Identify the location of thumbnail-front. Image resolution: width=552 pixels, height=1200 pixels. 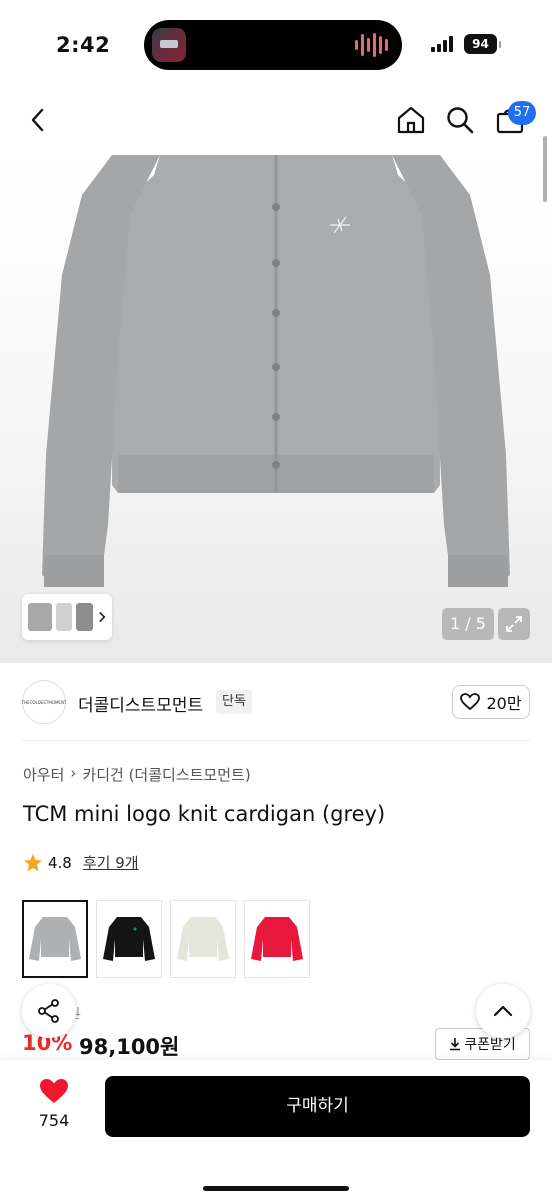
(40, 617).